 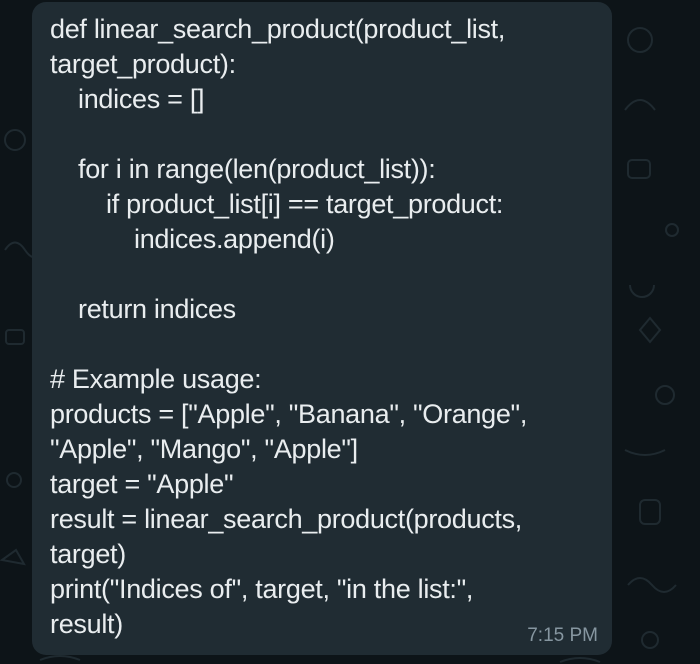 What do you see at coordinates (305, 204) in the screenshot?
I see `code-line: if product_list[i] == target_product:` at bounding box center [305, 204].